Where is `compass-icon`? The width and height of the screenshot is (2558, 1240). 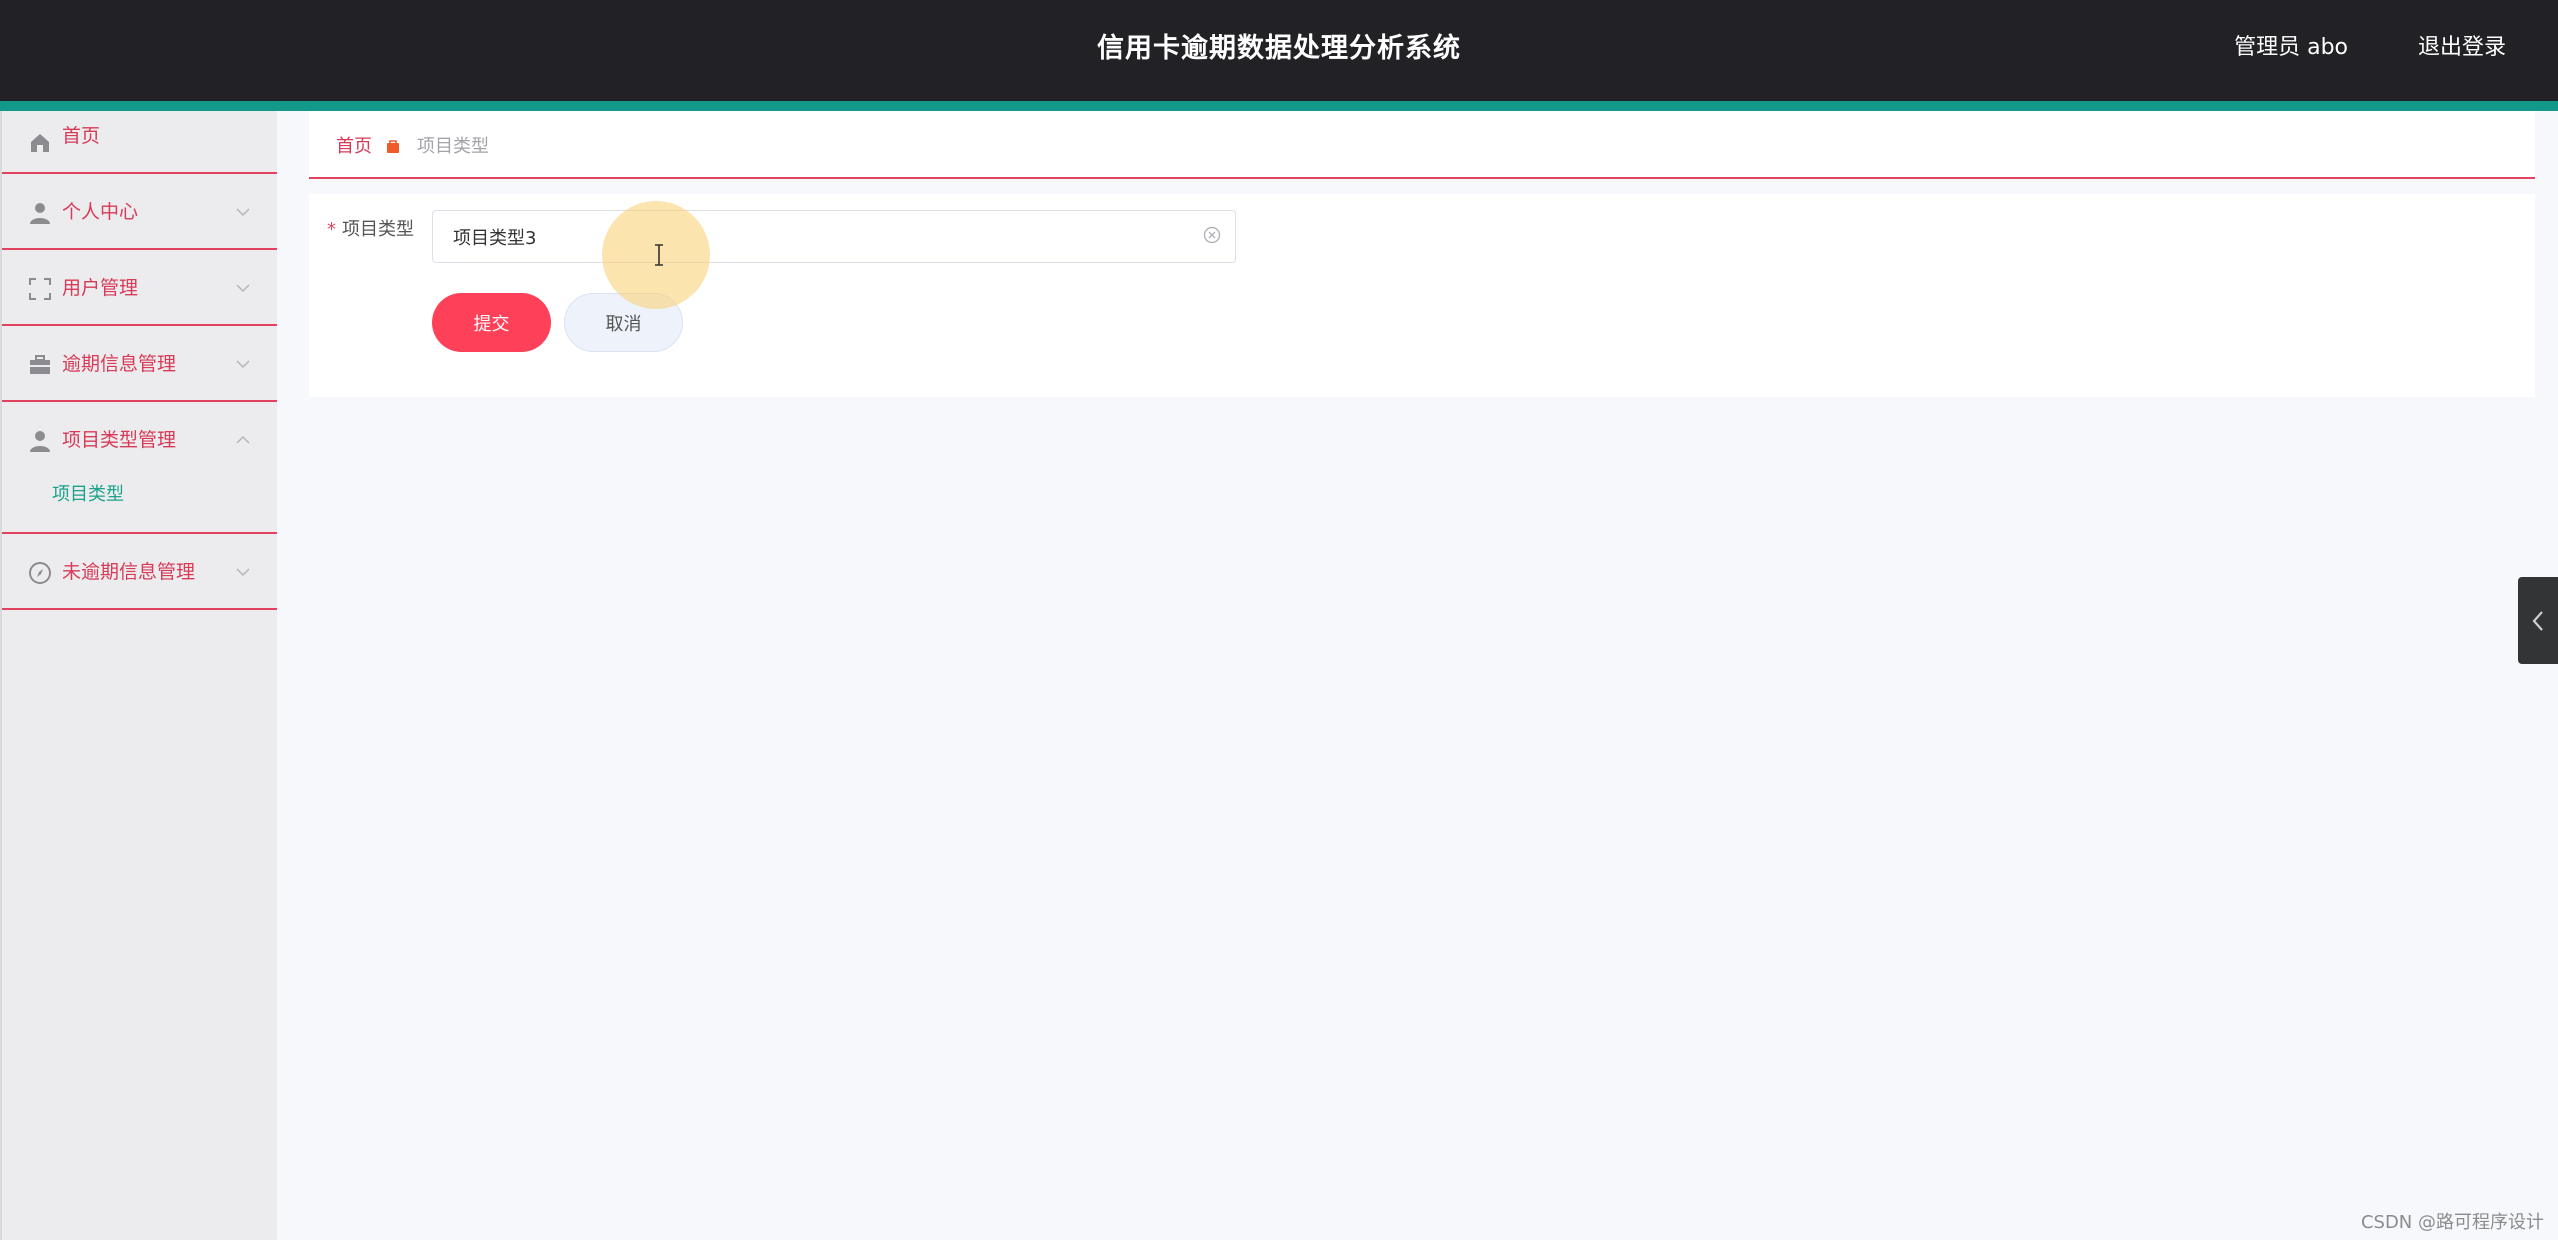
compass-icon is located at coordinates (40, 573).